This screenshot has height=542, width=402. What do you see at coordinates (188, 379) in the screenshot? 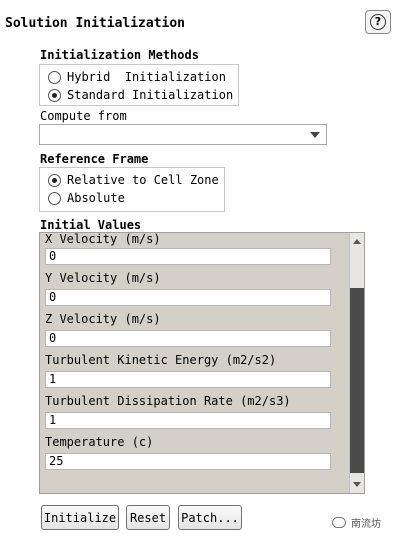
I see `turbulent-kinetic-energy-field: 1` at bounding box center [188, 379].